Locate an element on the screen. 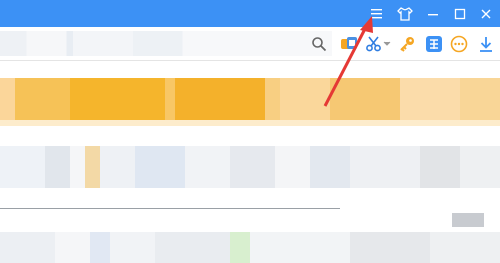  blurred-content-row is located at coordinates (250, 247).